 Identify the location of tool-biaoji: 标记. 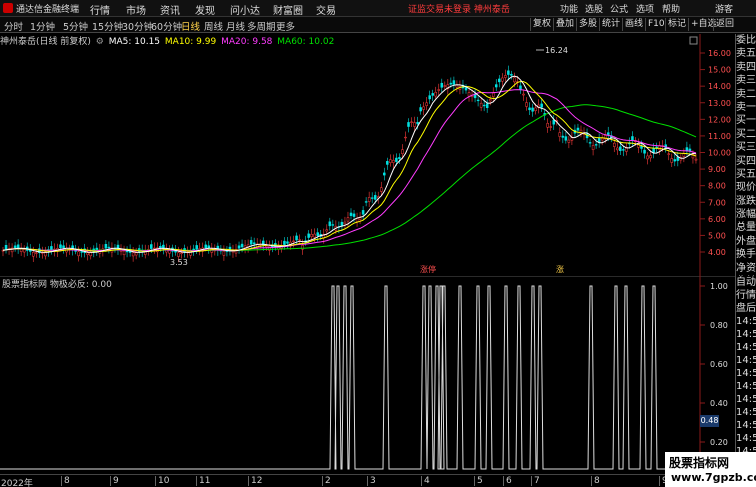
(676, 24).